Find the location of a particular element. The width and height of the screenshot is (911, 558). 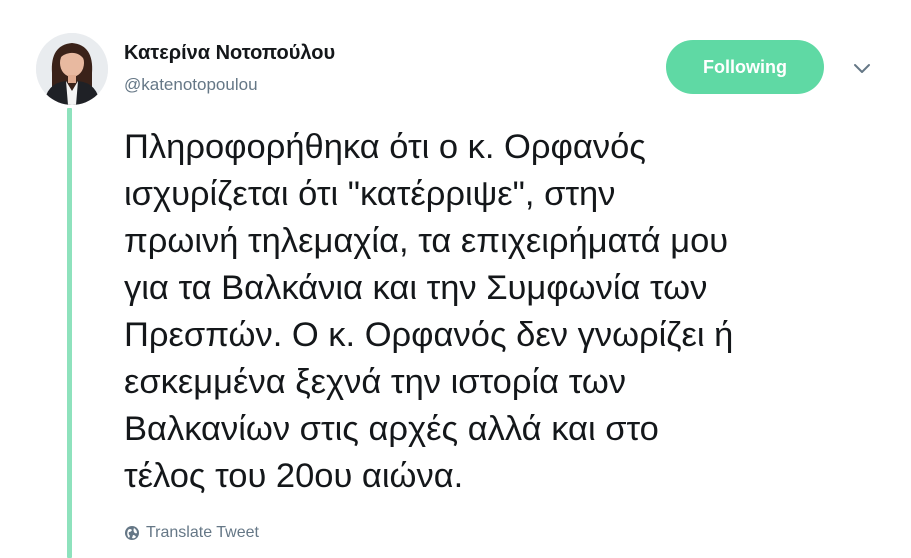

tweet-text-line: ισχυρίζεται ότι "κατέρριψε", στην is located at coordinates (370, 194).